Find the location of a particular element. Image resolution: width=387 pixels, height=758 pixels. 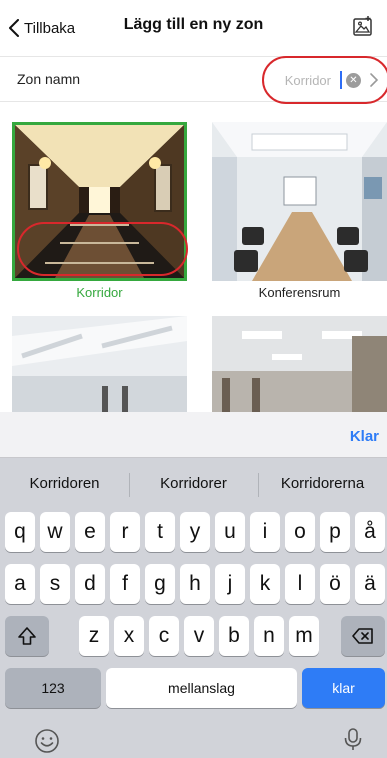

key-g: g is located at coordinates (160, 584).